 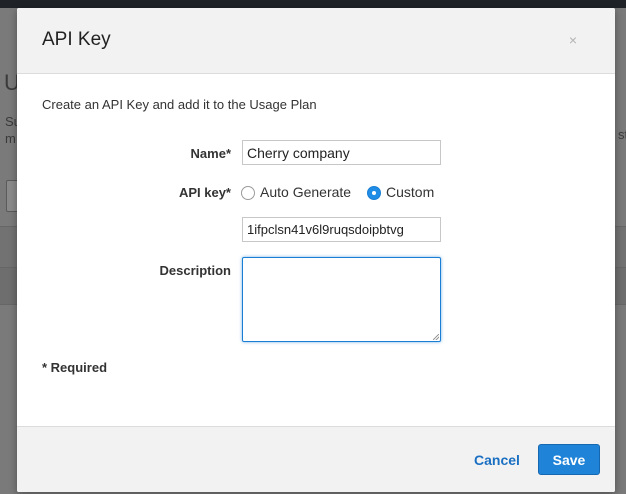 What do you see at coordinates (410, 192) in the screenshot?
I see `custom-label: Custom` at bounding box center [410, 192].